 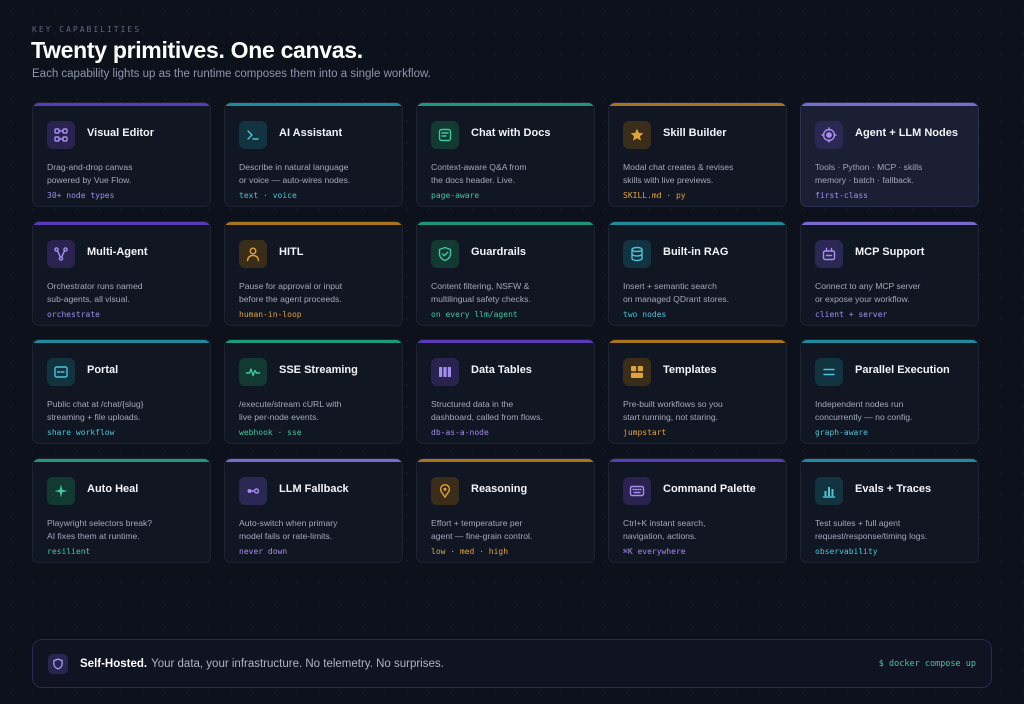 What do you see at coordinates (695, 133) in the screenshot?
I see `card-title: Skill Builder` at bounding box center [695, 133].